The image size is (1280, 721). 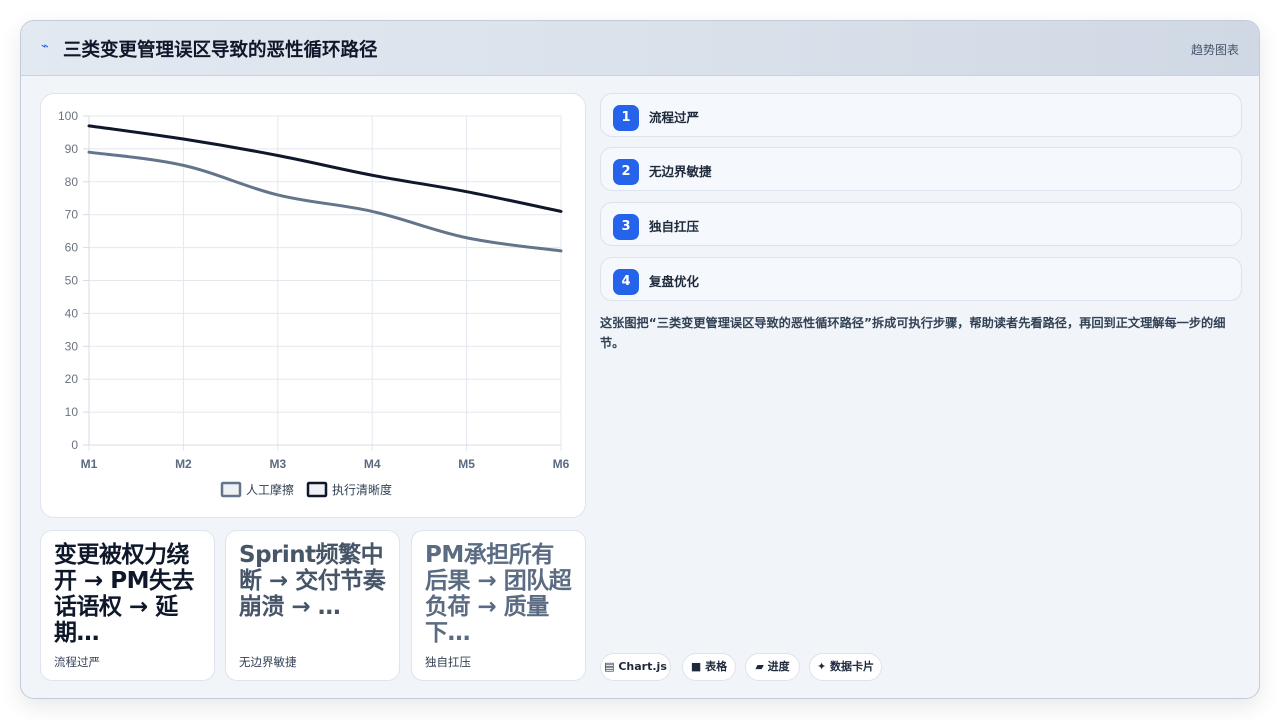 What do you see at coordinates (277, 464) in the screenshot?
I see `x-tick-label: M3` at bounding box center [277, 464].